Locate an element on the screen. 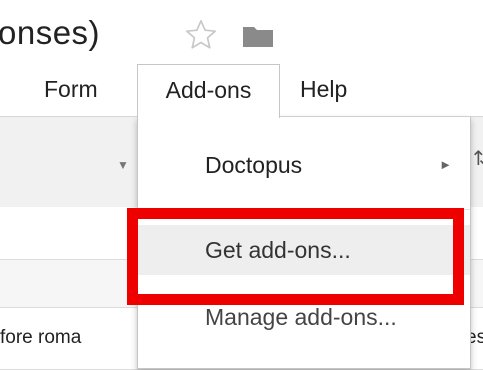 This screenshot has width=483, height=370. menu-item-doctopus: Doctopus ► is located at coordinates (304, 165).